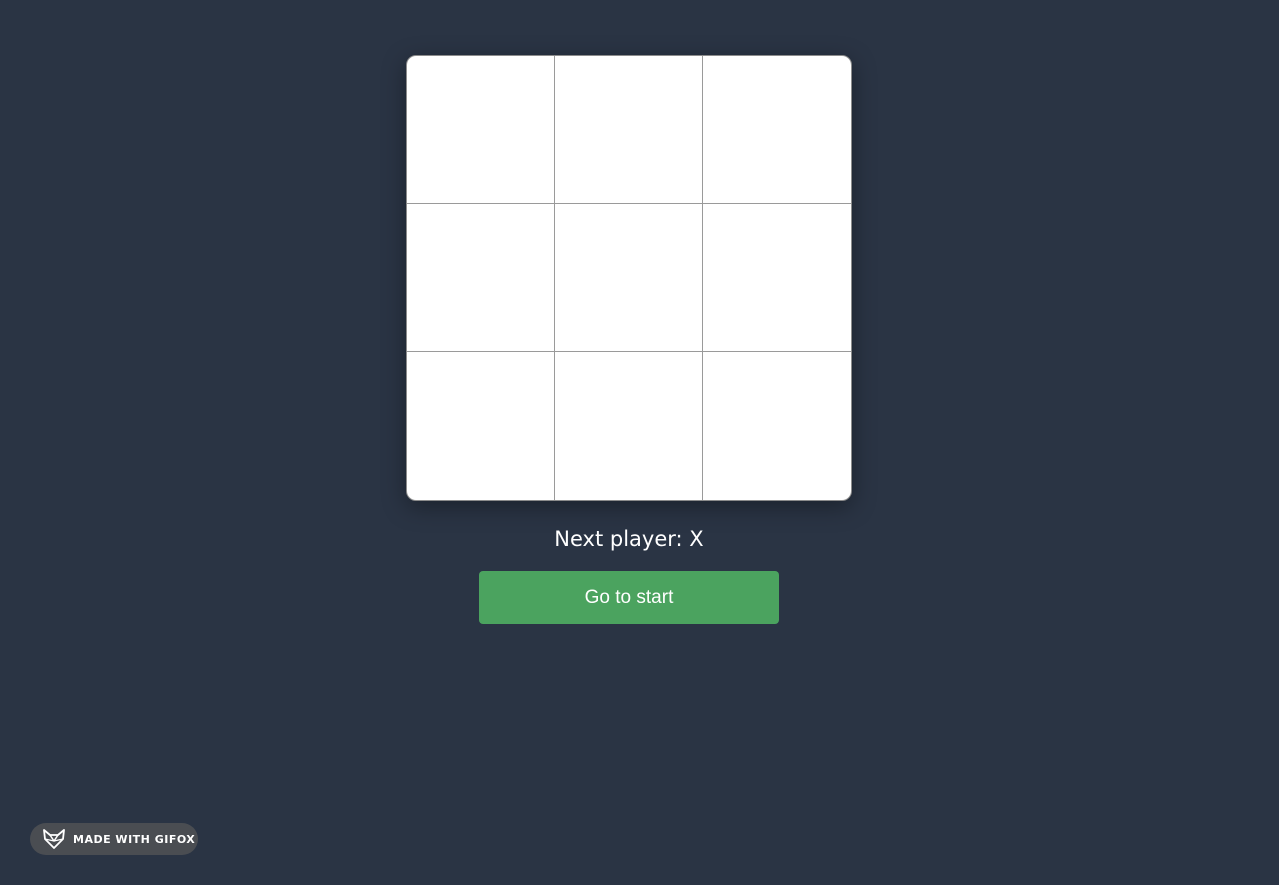 Image resolution: width=1279 pixels, height=885 pixels. I want to click on go-to-start-button: Go to start, so click(629, 597).